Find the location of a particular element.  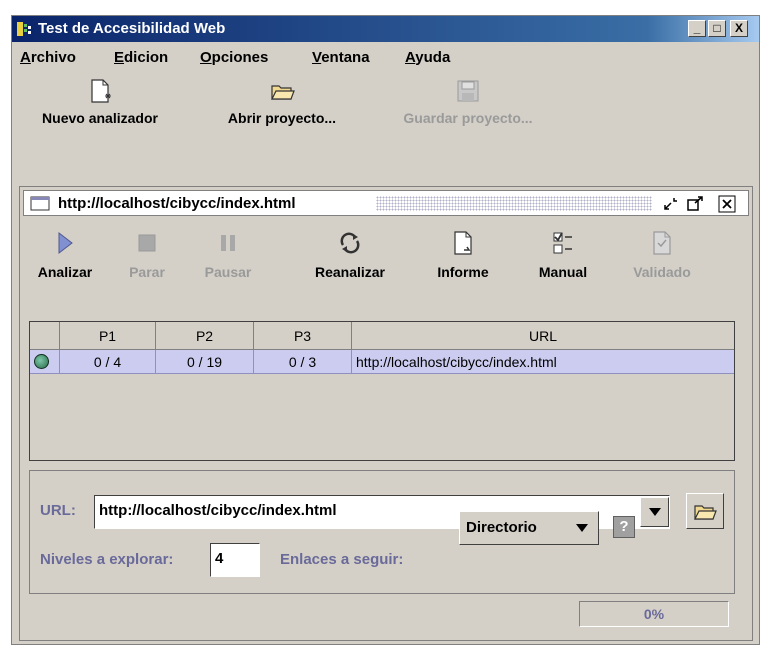

browse-button is located at coordinates (705, 511).